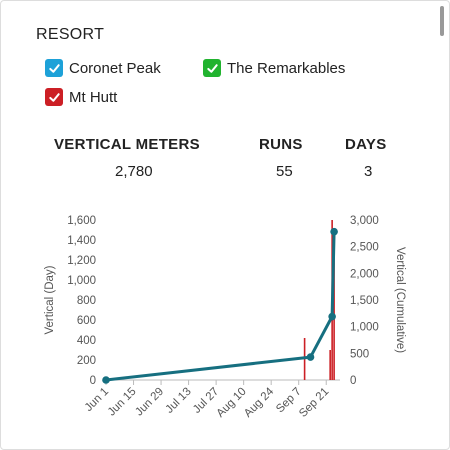  I want to click on y2-tick-label: 2,000, so click(364, 274).